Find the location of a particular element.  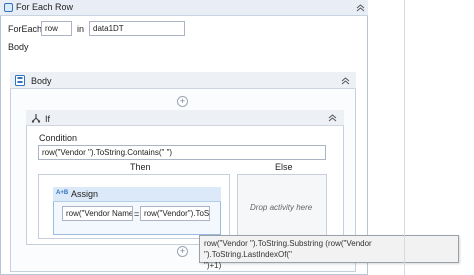

else-label: Else is located at coordinates (284, 167).